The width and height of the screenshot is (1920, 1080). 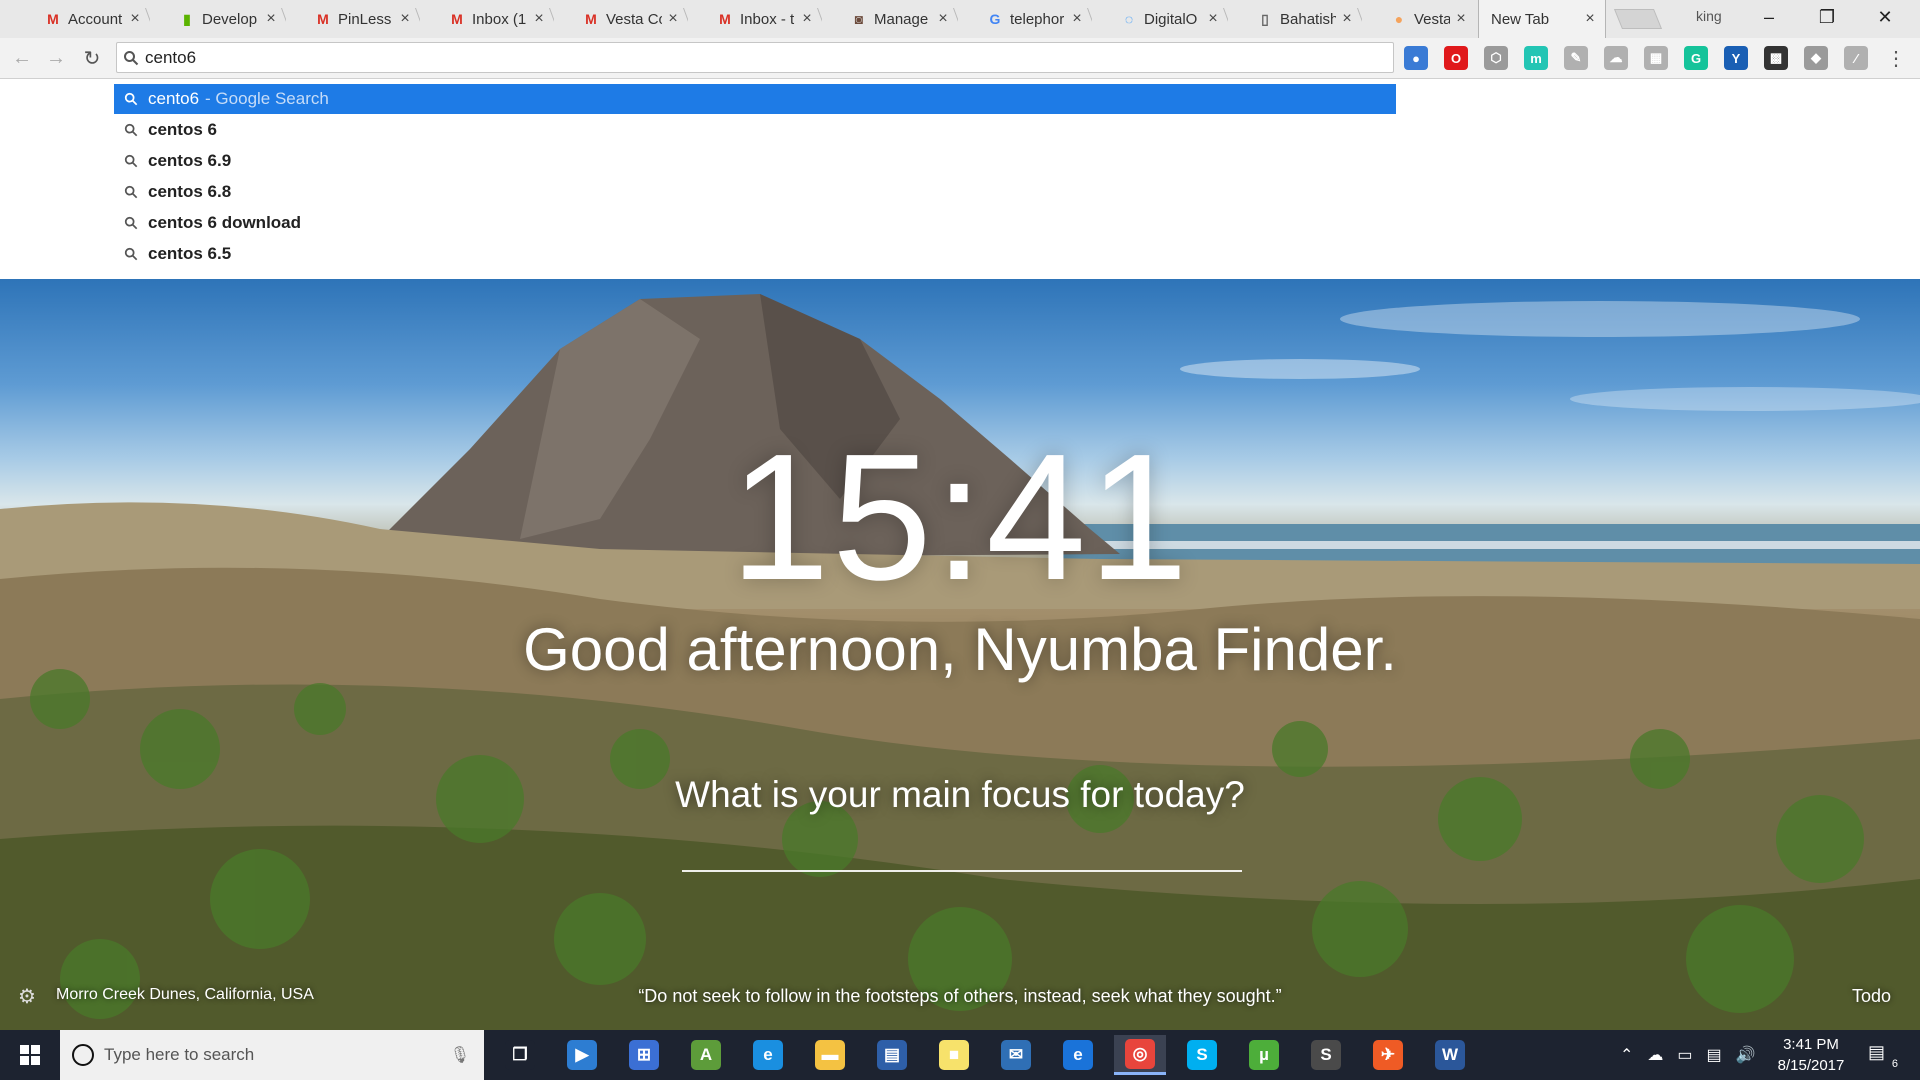 I want to click on browser-tab: M Account ×, so click(x=84, y=19).